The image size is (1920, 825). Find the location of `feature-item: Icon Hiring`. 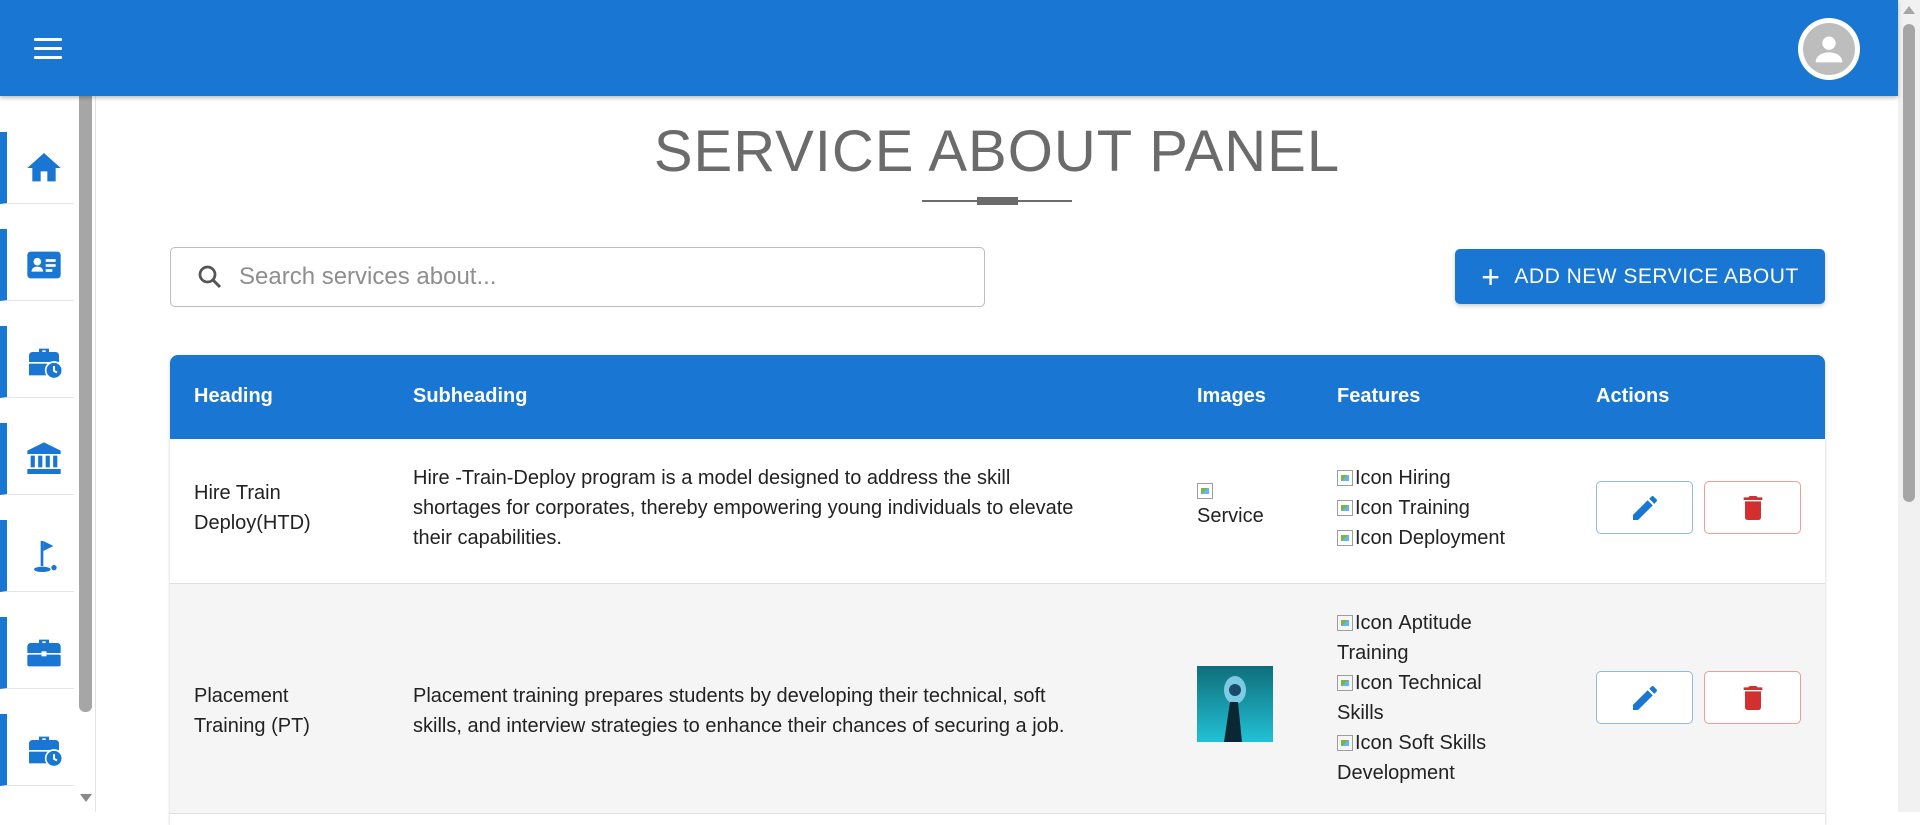

feature-item: Icon Hiring is located at coordinates (1421, 478).